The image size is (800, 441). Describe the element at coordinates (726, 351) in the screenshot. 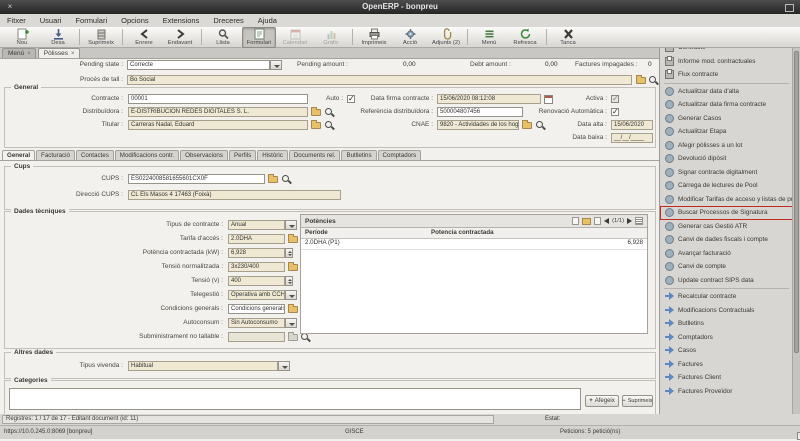

I see `sidebar-item-casos: Casos` at that location.